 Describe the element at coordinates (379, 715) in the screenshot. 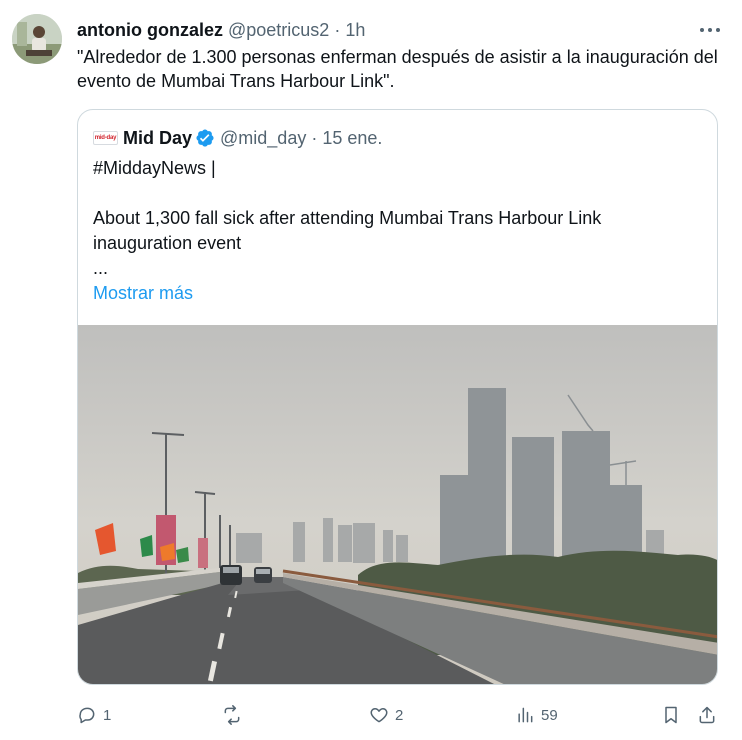

I see `heart-icon` at that location.